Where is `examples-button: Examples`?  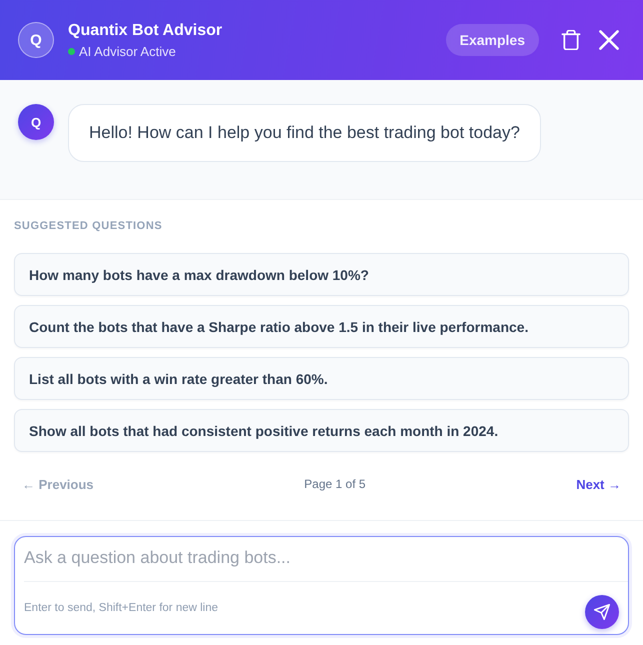 examples-button: Examples is located at coordinates (492, 40).